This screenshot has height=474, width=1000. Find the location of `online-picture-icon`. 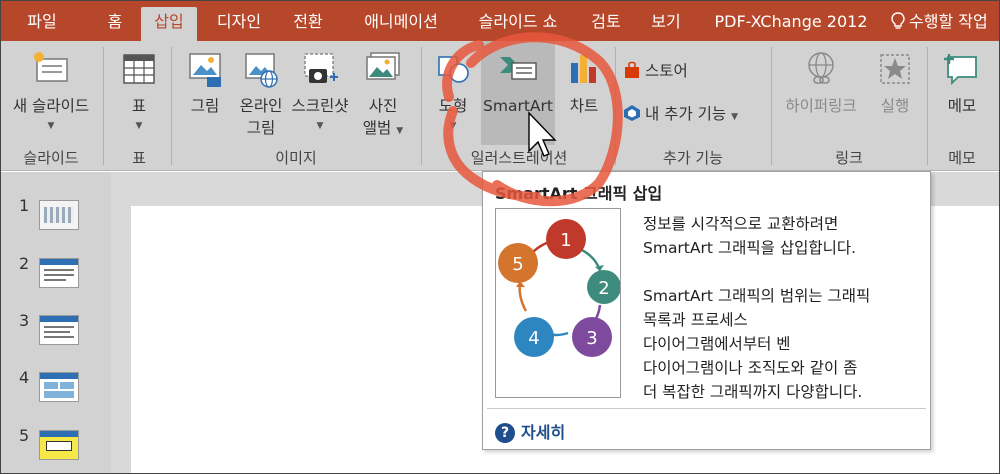

online-picture-icon is located at coordinates (261, 70).